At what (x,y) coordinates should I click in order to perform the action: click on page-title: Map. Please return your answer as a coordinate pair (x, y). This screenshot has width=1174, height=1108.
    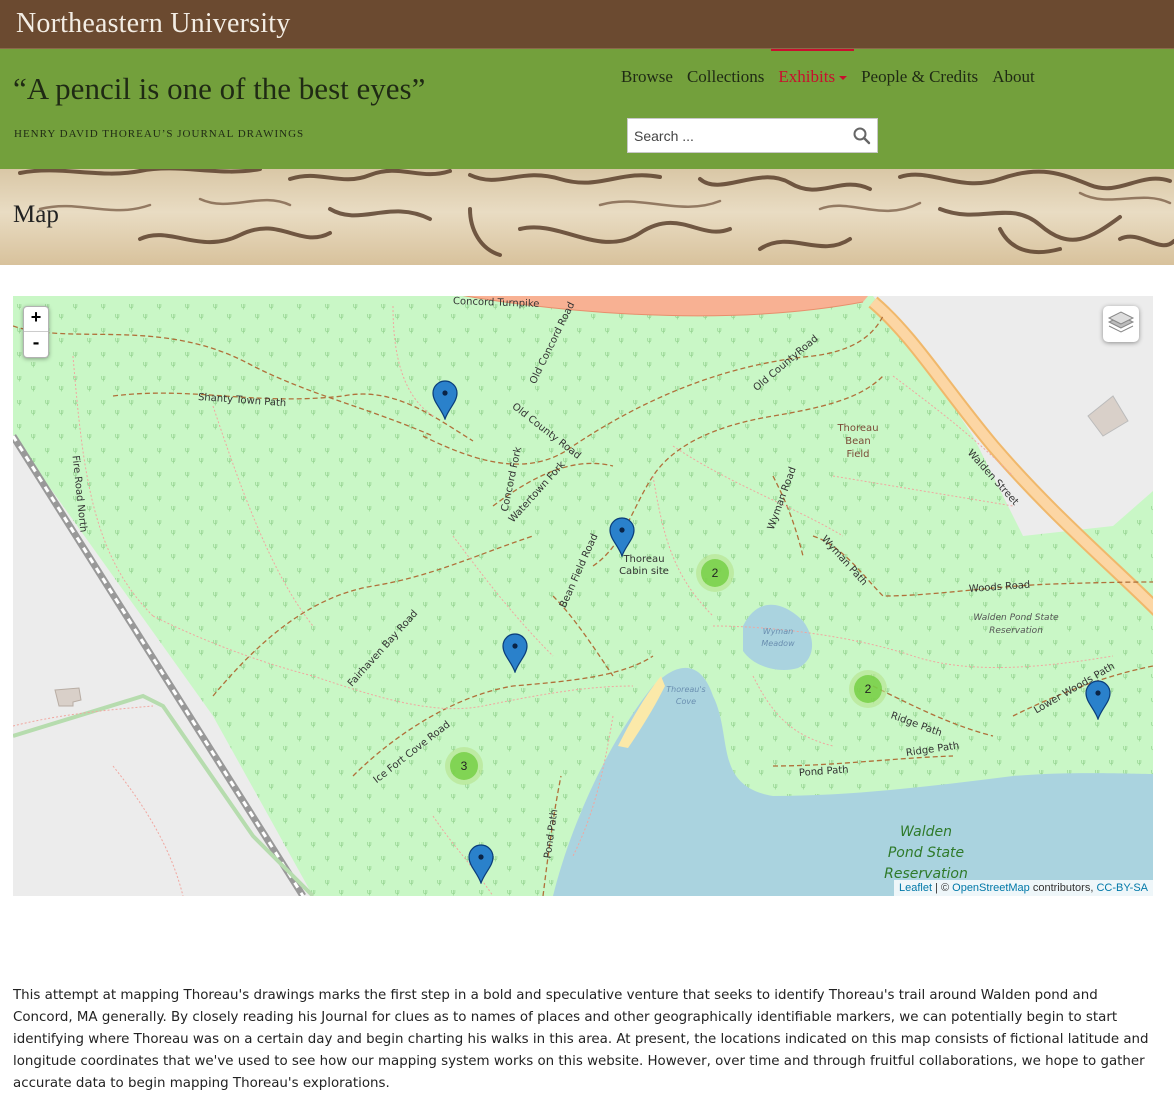
    Looking at the image, I should click on (36, 214).